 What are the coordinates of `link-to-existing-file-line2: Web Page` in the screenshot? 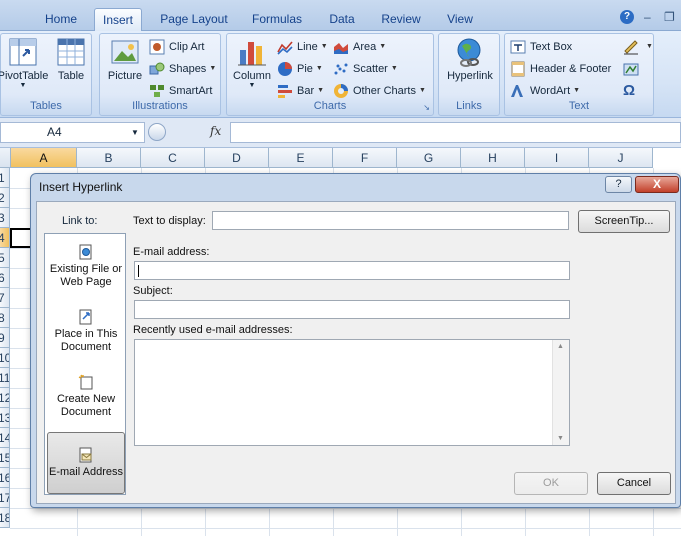 It's located at (86, 282).